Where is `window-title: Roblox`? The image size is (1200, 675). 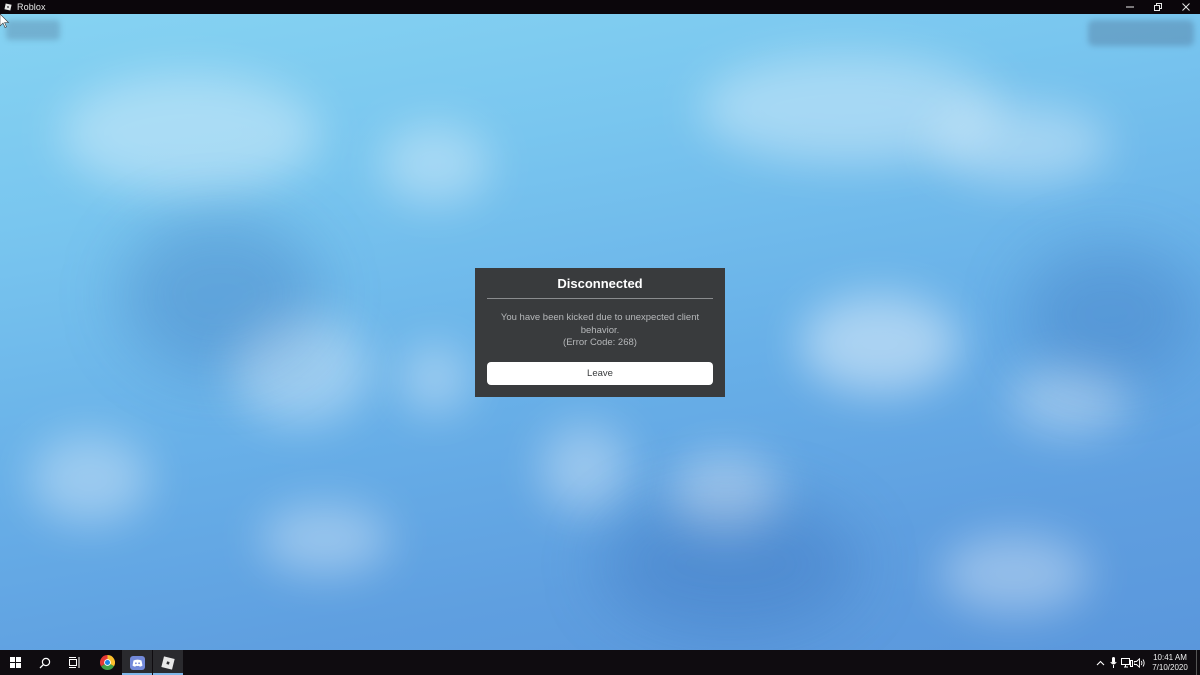 window-title: Roblox is located at coordinates (31, 7).